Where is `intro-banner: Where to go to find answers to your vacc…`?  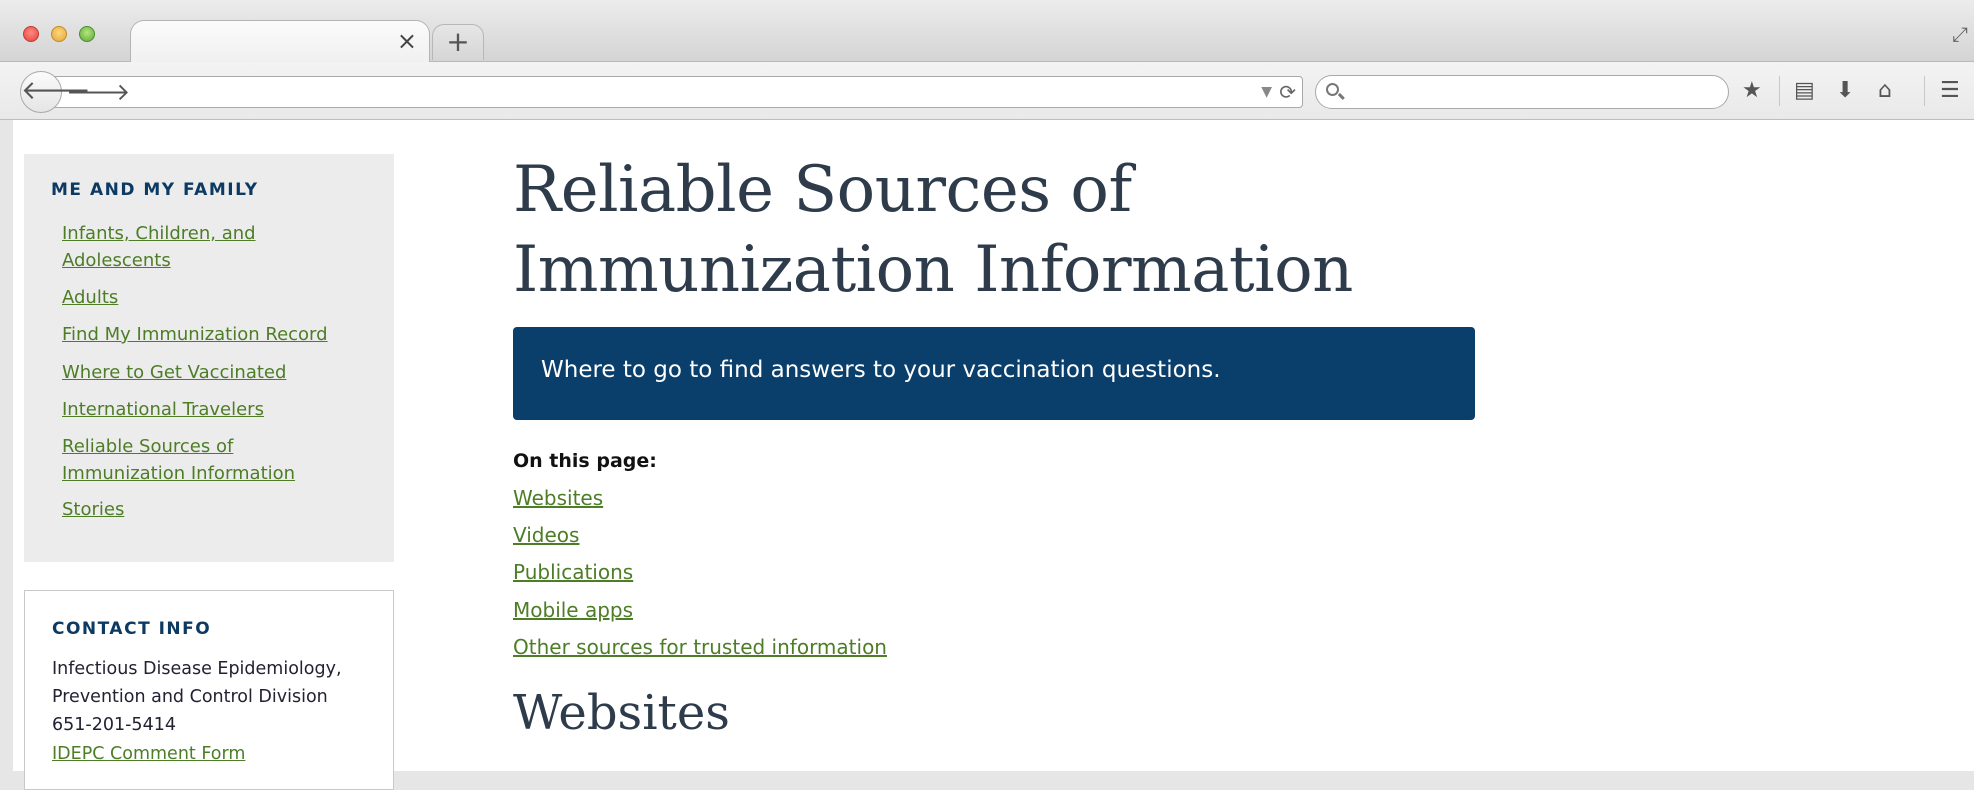 intro-banner: Where to go to find answers to your vacc… is located at coordinates (994, 373).